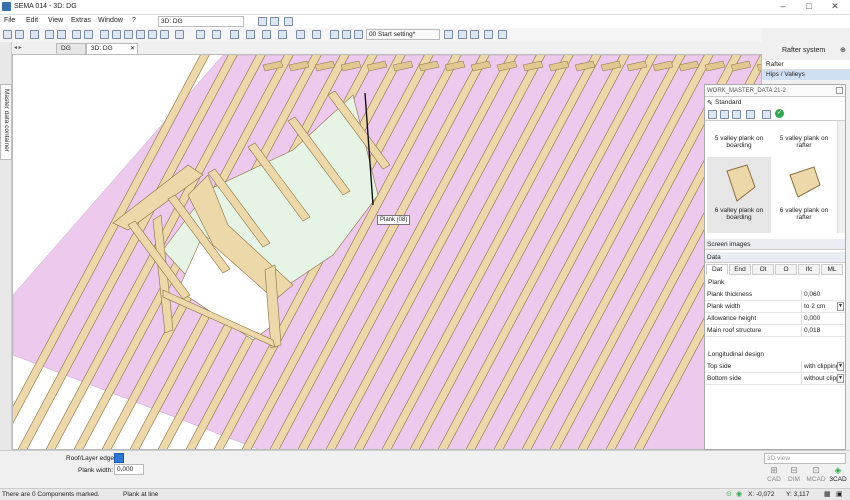  What do you see at coordinates (9, 20) in the screenshot?
I see `menu-file: File` at bounding box center [9, 20].